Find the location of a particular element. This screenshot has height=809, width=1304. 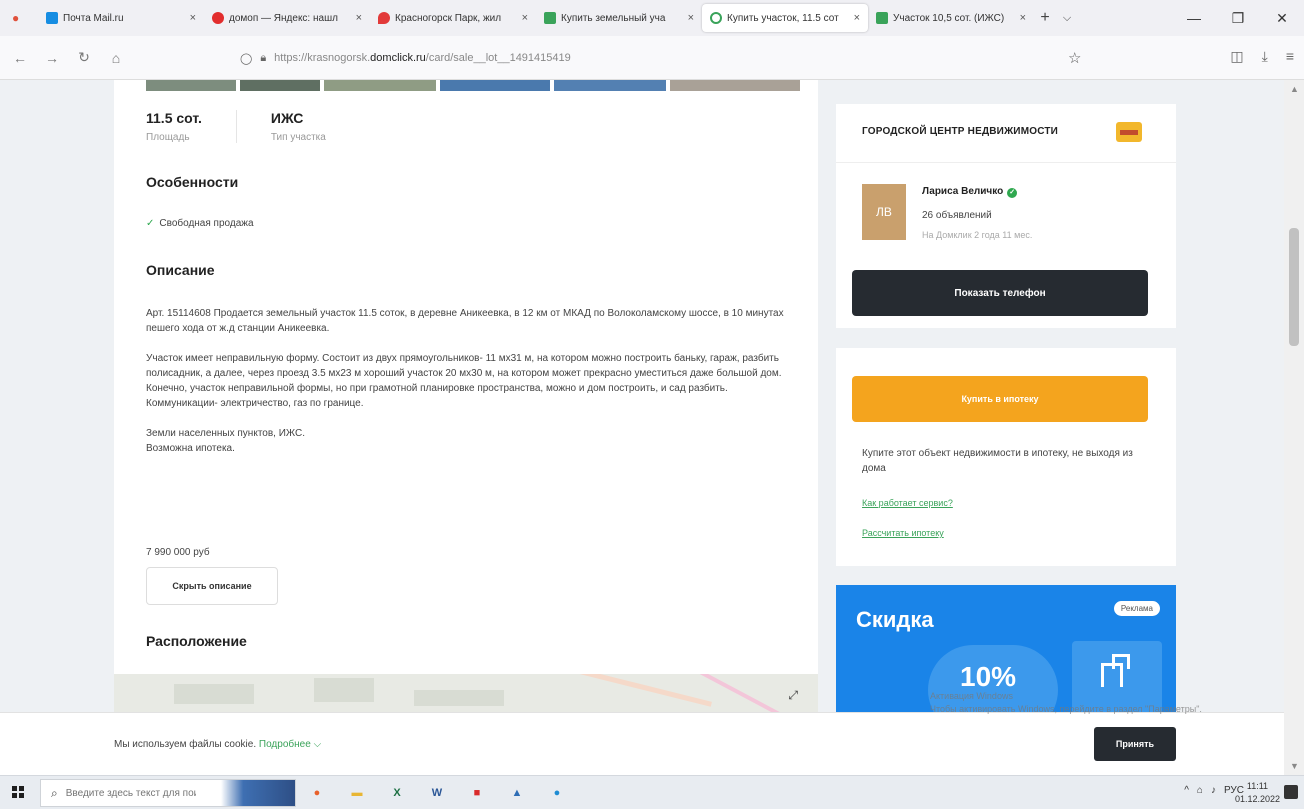

restore-icon: ❐ is located at coordinates (1238, 18).